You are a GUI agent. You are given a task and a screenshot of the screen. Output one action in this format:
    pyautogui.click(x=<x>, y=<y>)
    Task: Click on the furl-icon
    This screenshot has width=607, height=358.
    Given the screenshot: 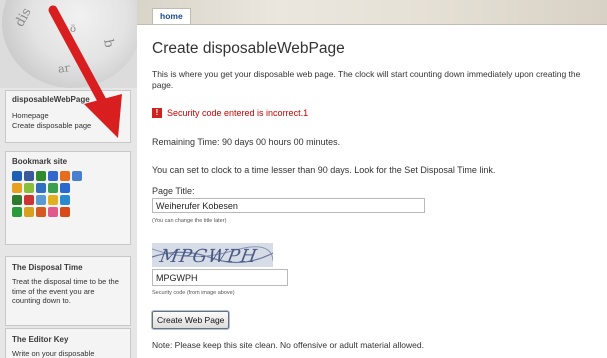 What is the action you would take?
    pyautogui.click(x=65, y=176)
    